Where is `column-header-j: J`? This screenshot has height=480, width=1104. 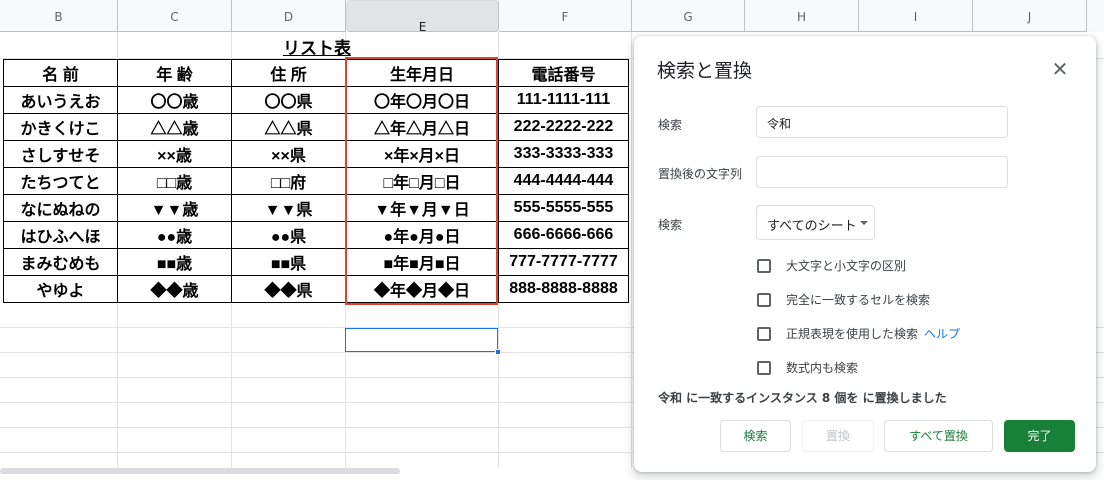
column-header-j: J is located at coordinates (1030, 16).